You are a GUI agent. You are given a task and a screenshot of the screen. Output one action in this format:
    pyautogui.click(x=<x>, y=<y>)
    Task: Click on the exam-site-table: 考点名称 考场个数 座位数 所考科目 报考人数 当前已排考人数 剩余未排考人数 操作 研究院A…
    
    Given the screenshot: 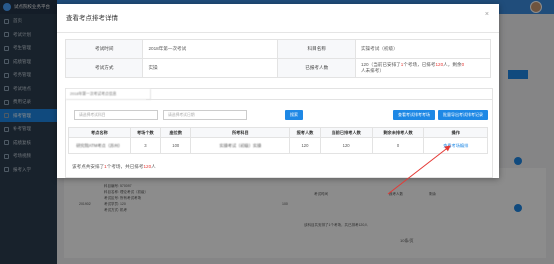 What is the action you would take?
    pyautogui.click(x=278, y=140)
    